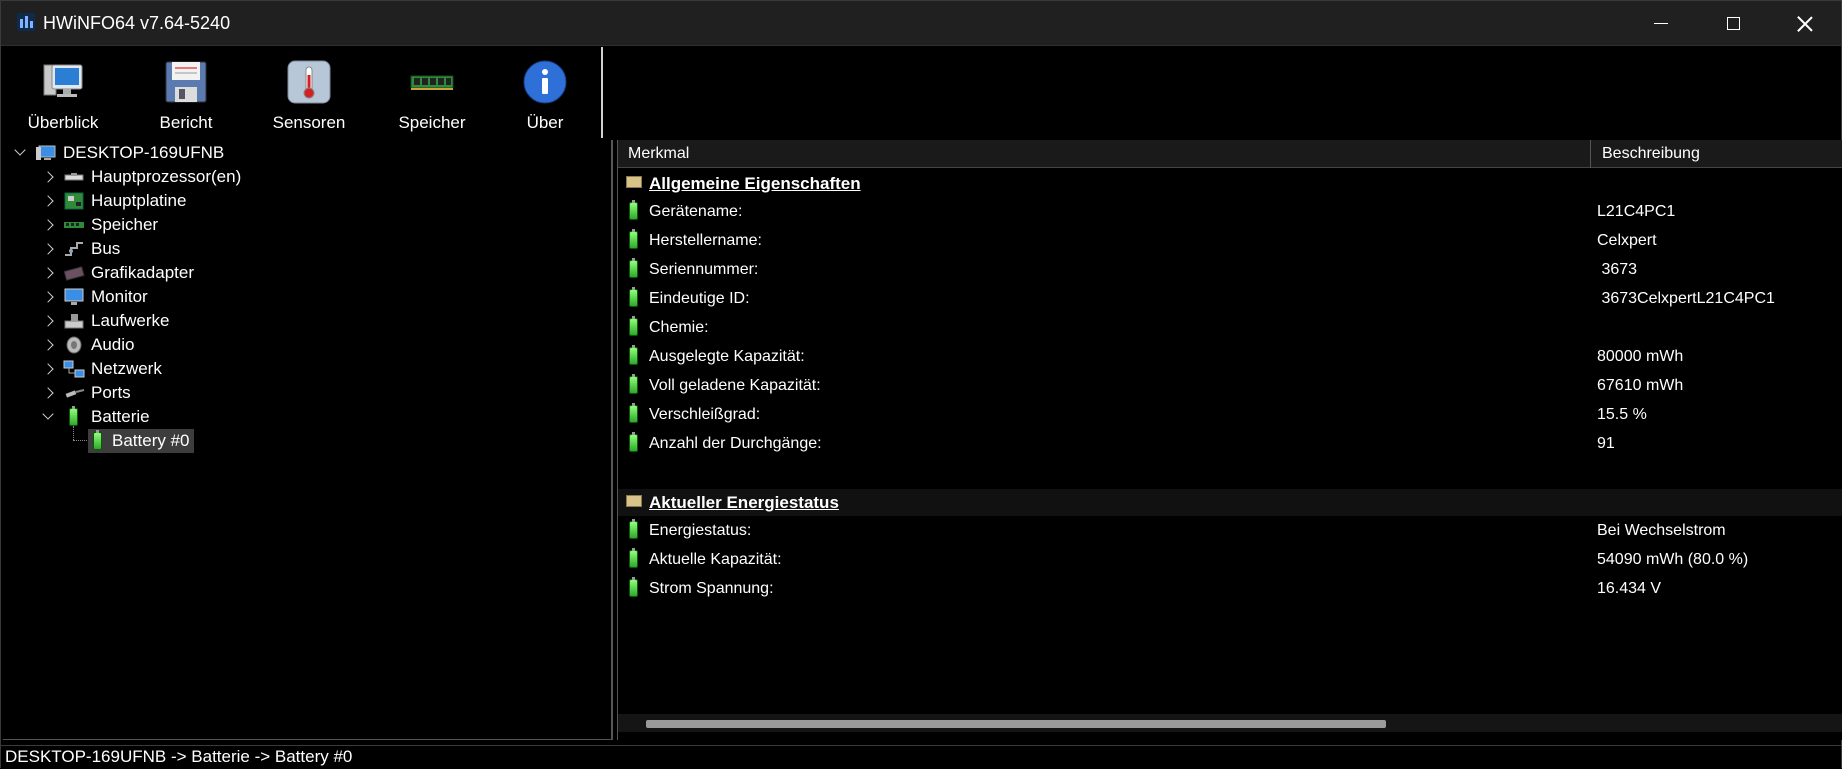 The image size is (1842, 769). I want to click on row-value: Celxpert, so click(1627, 240).